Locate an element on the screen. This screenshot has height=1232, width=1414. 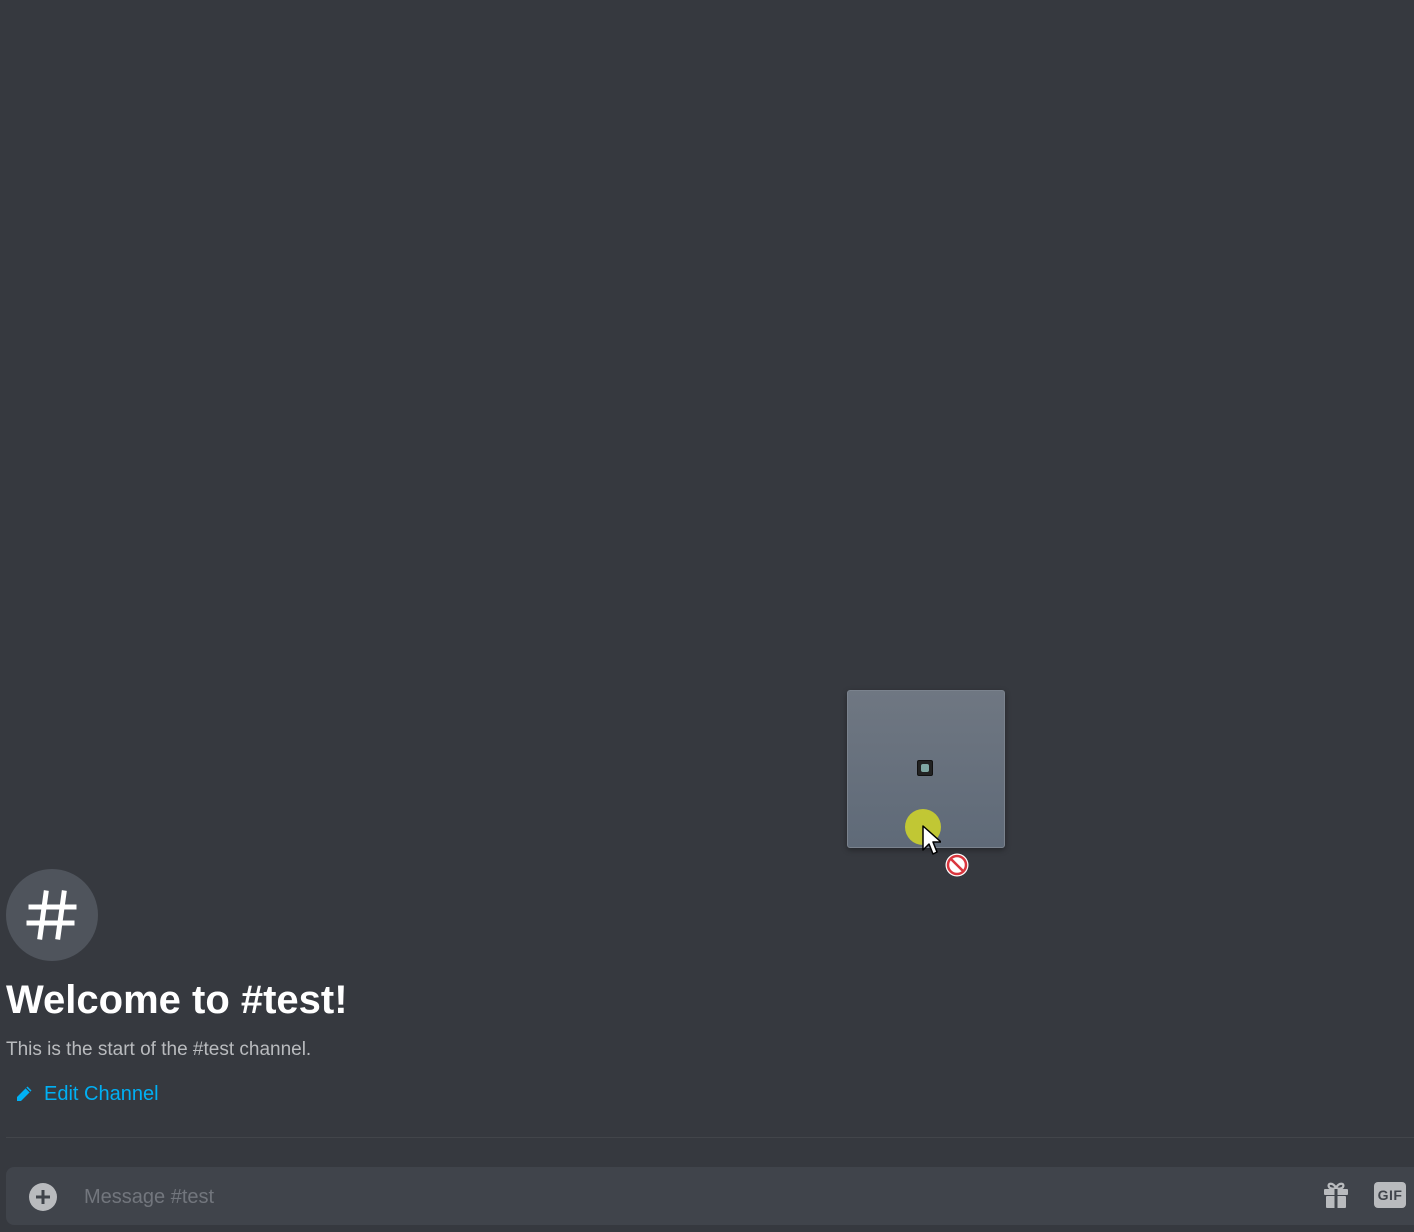
gift-icon is located at coordinates (1336, 1195).